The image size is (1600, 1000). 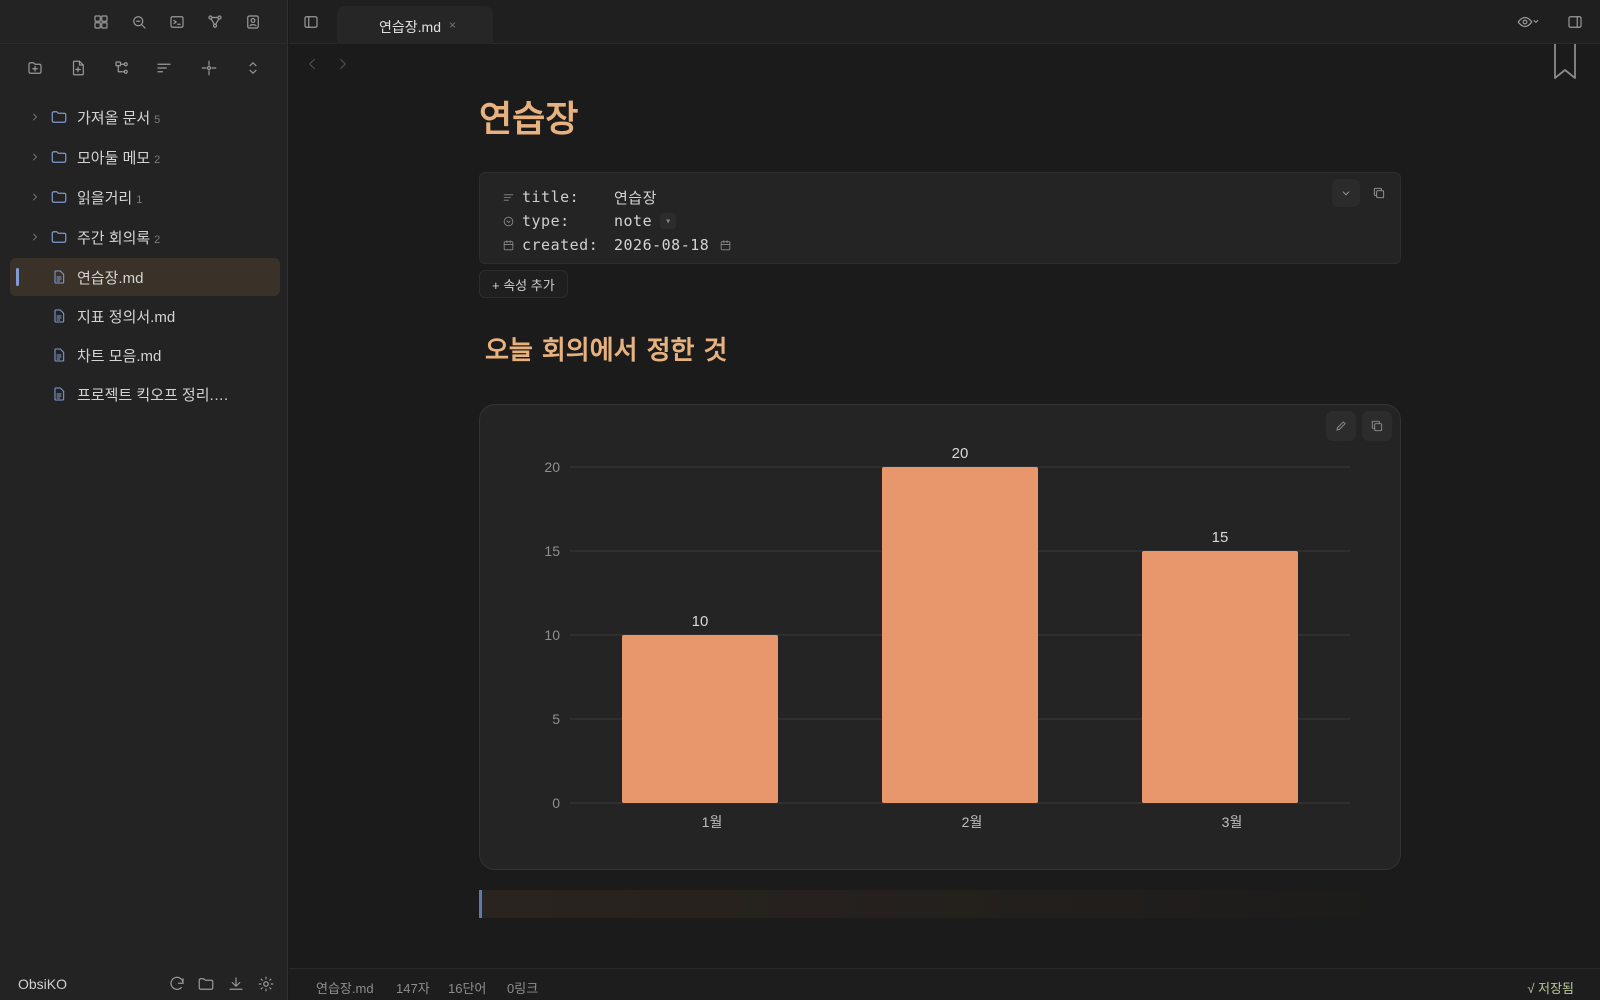 I want to click on property-value: 연습장, so click(x=635, y=197).